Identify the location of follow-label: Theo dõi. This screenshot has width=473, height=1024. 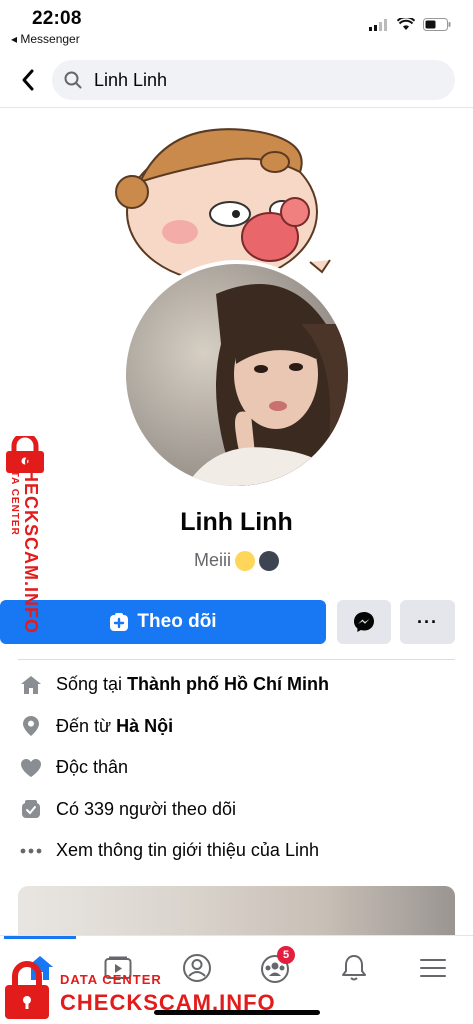
(177, 621).